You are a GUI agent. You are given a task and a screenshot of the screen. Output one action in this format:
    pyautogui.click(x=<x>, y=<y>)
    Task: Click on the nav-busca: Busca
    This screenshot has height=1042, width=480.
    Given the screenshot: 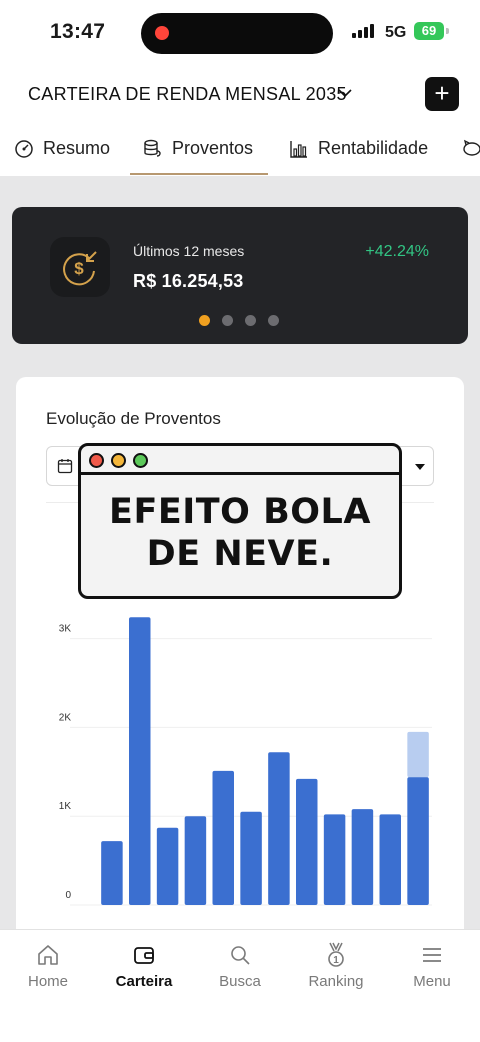 What is the action you would take?
    pyautogui.click(x=240, y=965)
    